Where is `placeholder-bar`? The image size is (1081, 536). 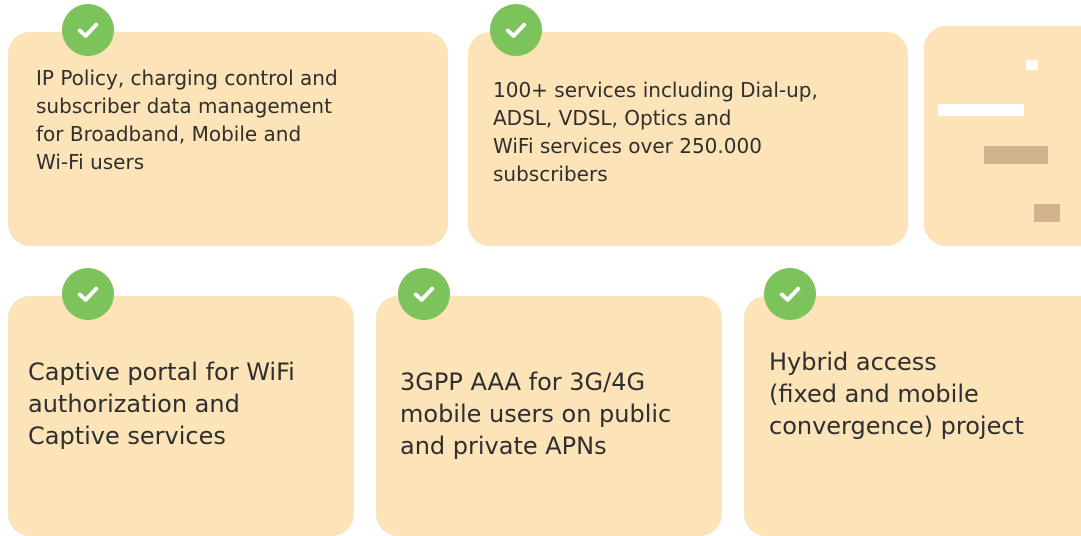
placeholder-bar is located at coordinates (981, 110).